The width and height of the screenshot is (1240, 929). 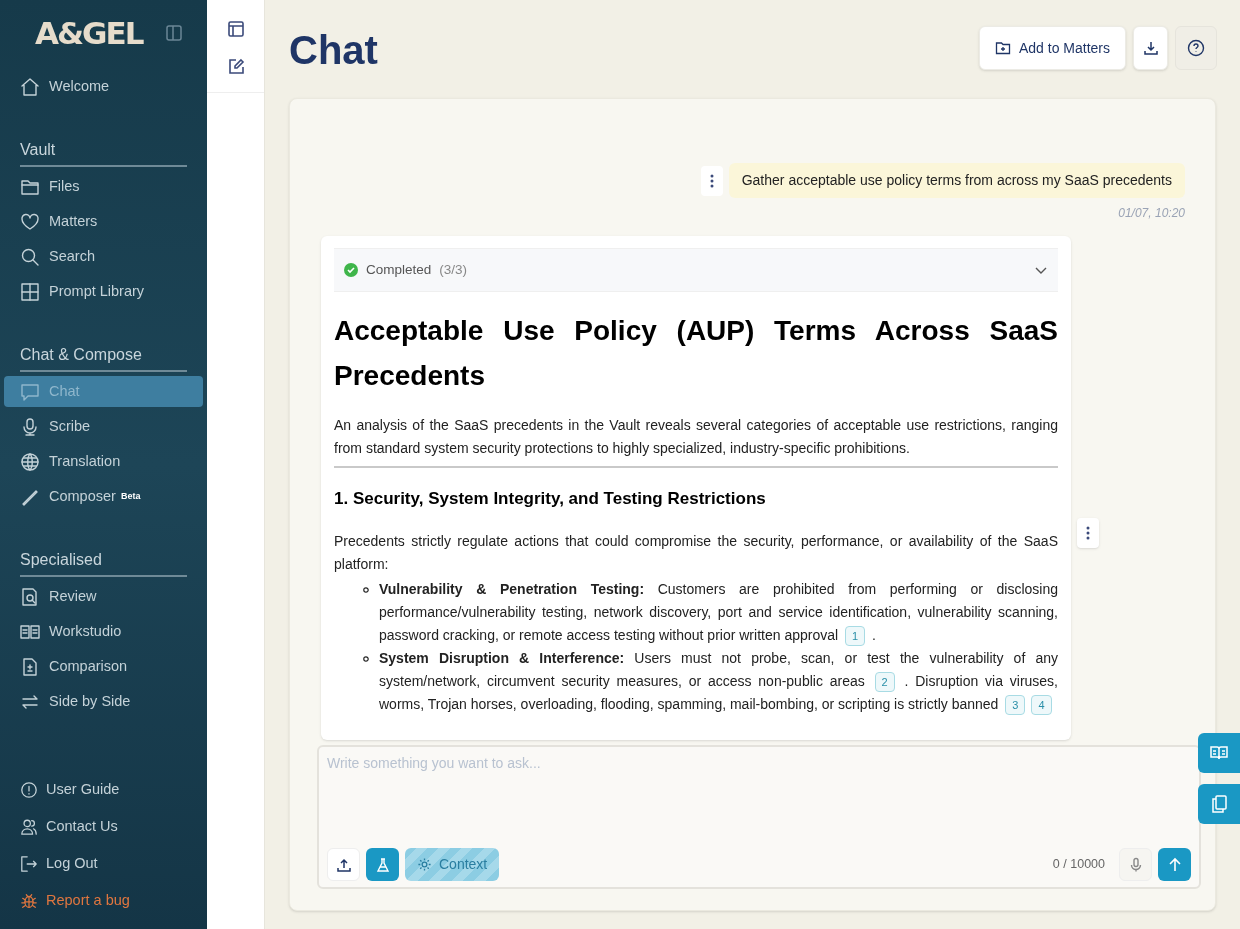 What do you see at coordinates (696, 353) in the screenshot?
I see `answer-title: Acceptable Use Policy (AUP) Terms Across SaaS Precedents` at bounding box center [696, 353].